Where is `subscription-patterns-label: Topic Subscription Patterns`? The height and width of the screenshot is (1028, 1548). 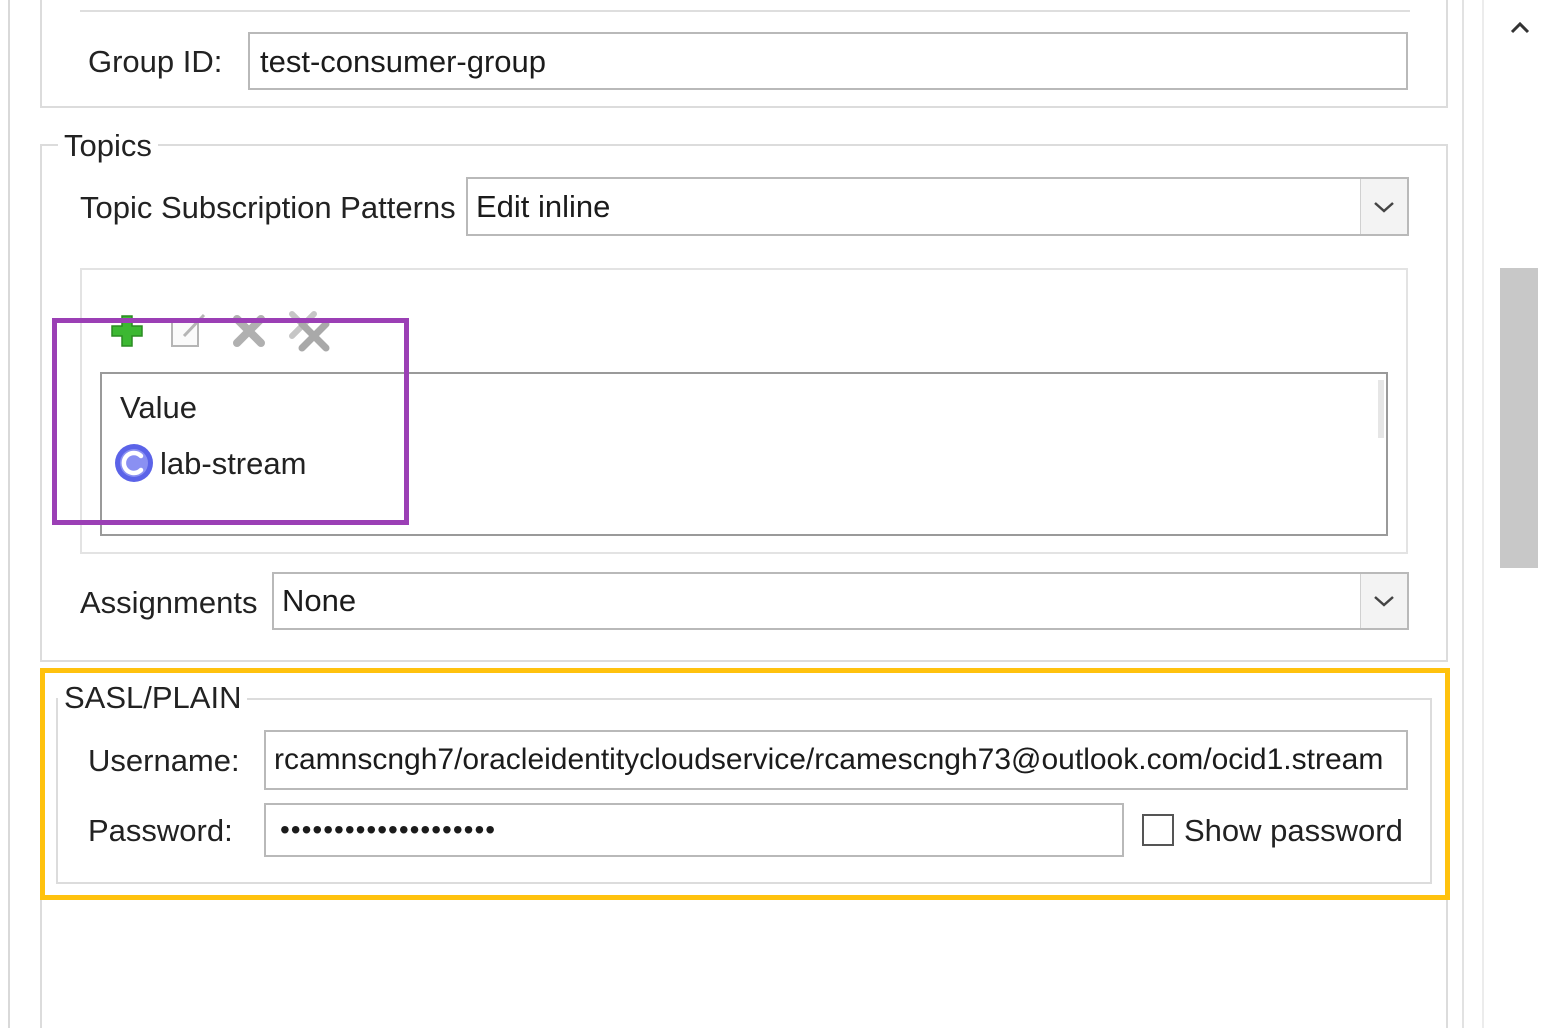 subscription-patterns-label: Topic Subscription Patterns is located at coordinates (268, 207).